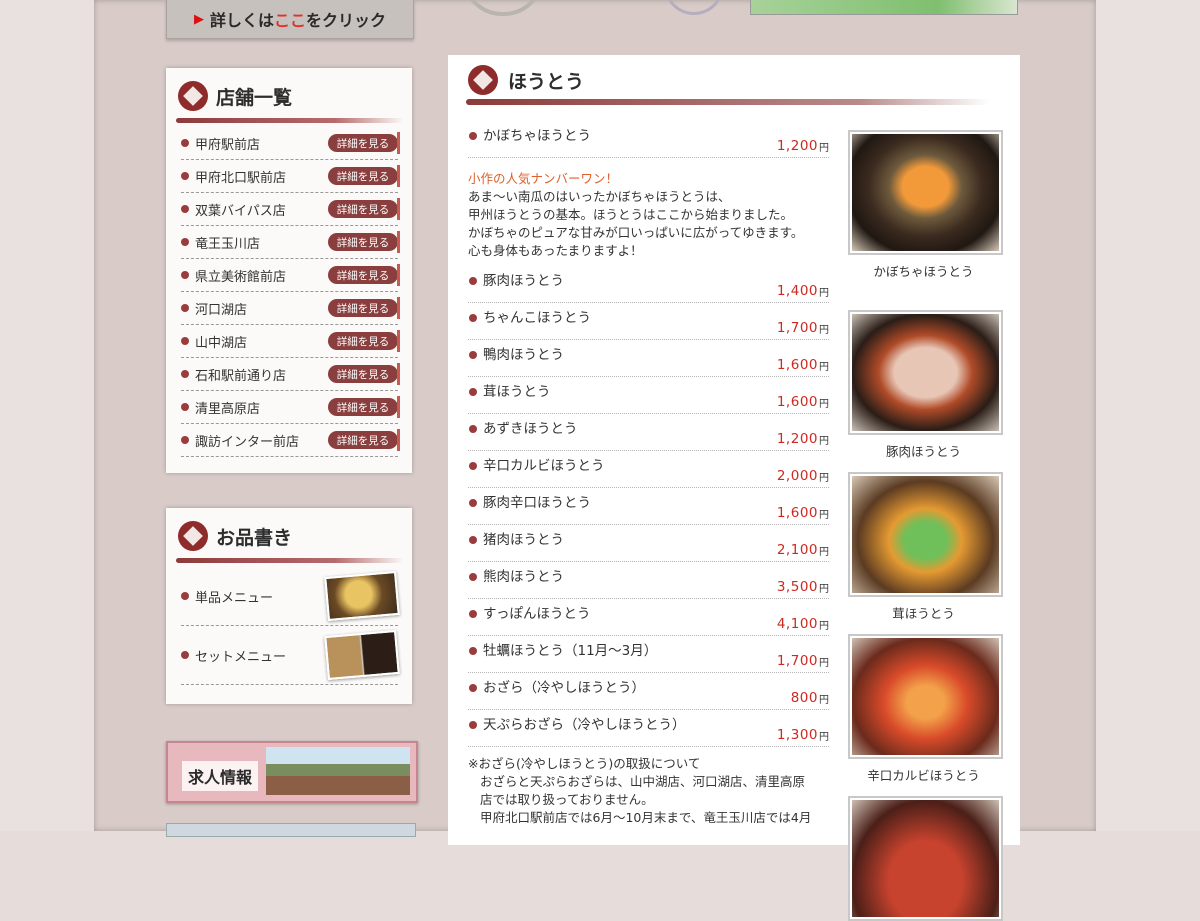 Image resolution: width=1200 pixels, height=921 pixels. Describe the element at coordinates (291, 830) in the screenshot. I see `bottom-banner` at that location.